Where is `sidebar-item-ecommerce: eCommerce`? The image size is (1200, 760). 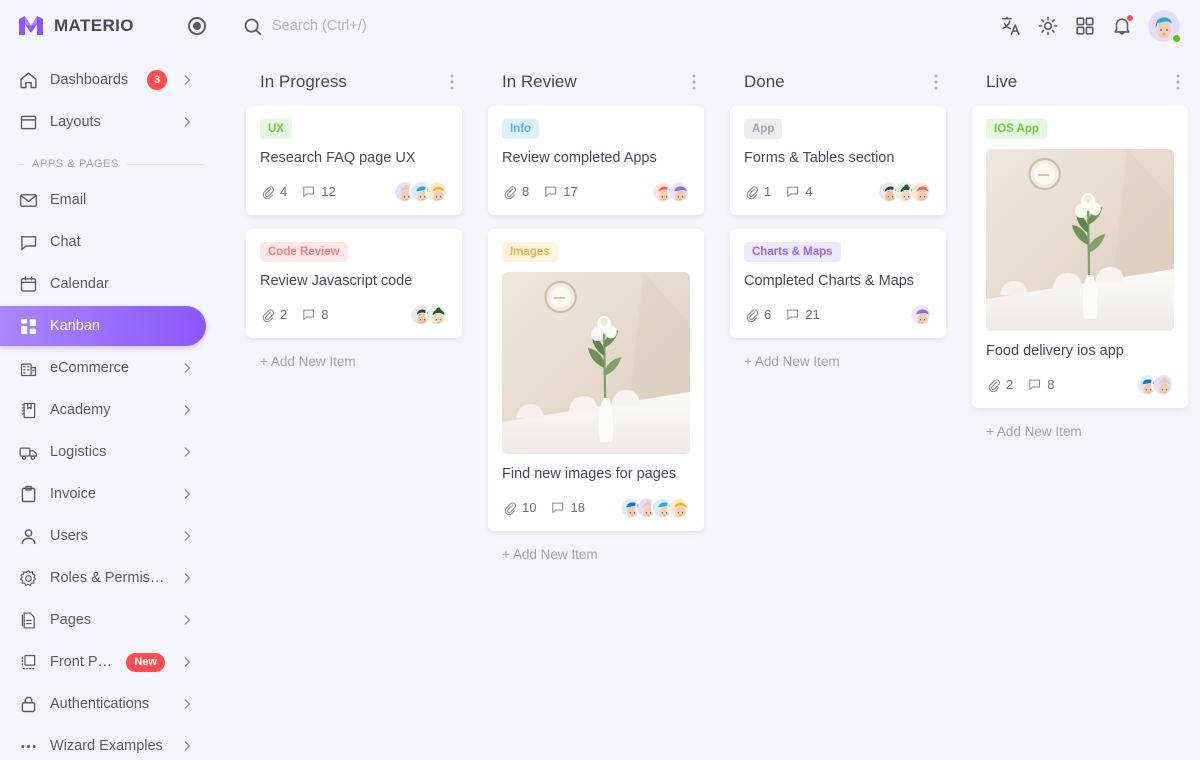 sidebar-item-ecommerce: eCommerce is located at coordinates (103, 368).